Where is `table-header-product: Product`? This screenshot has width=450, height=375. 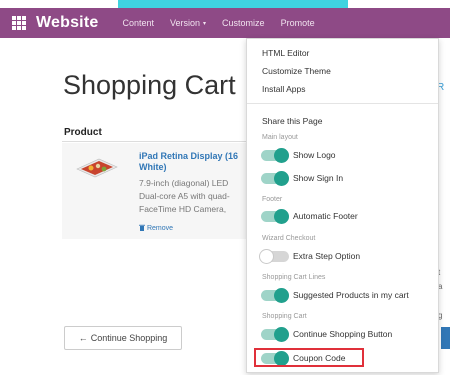 table-header-product: Product is located at coordinates (83, 132).